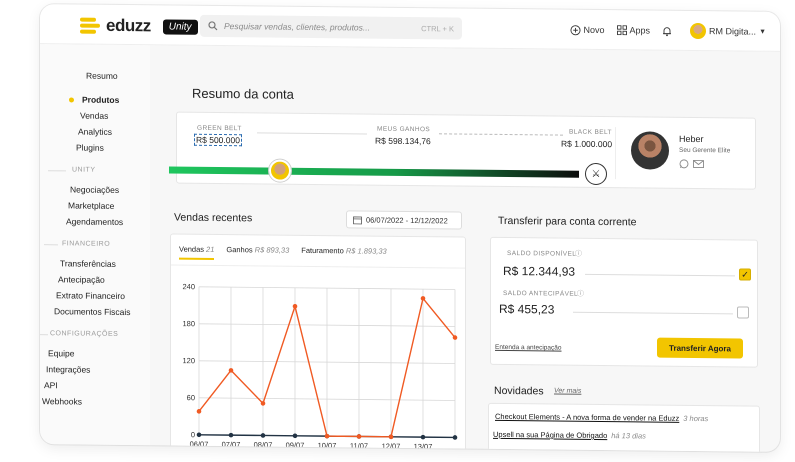 Image resolution: width=795 pixels, height=462 pixels. I want to click on x-tick-label: 11/07, so click(359, 445).